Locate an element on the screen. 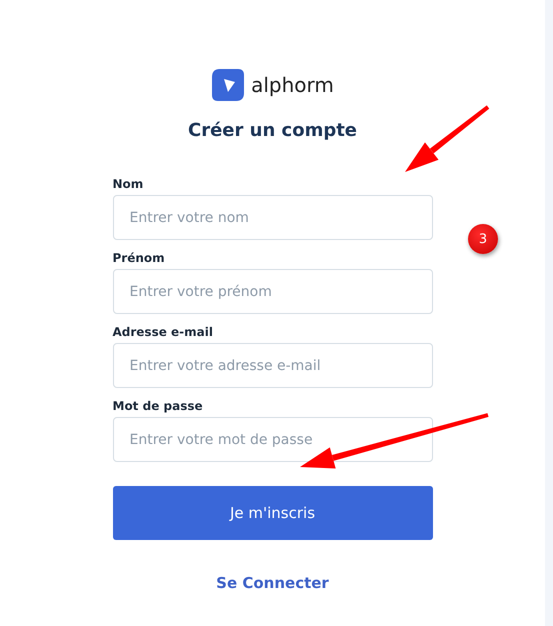 Image resolution: width=553 pixels, height=626 pixels. field-label: Nom is located at coordinates (128, 184).